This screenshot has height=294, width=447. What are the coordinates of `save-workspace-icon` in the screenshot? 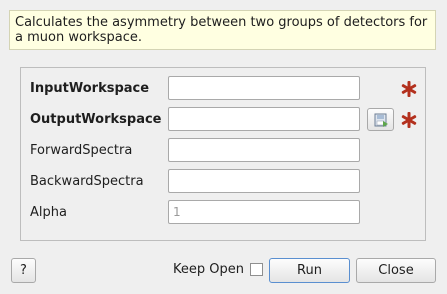 It's located at (381, 120).